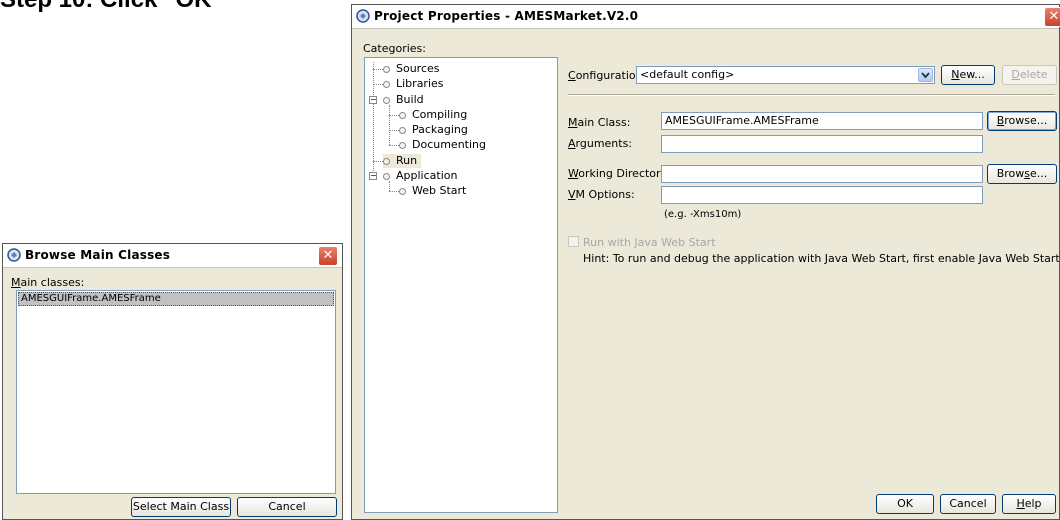  Describe the element at coordinates (172, 256) in the screenshot. I see `browse-dialog-titlebar: Browse Main Classes ✕` at that location.